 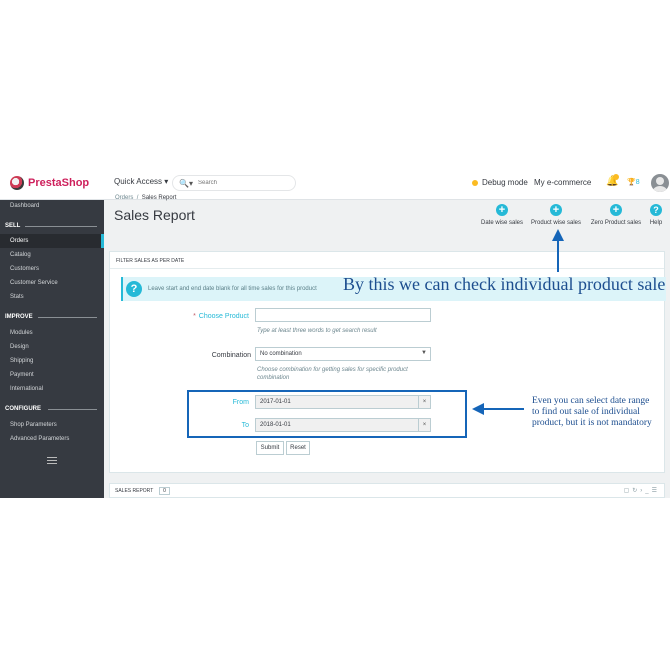 What do you see at coordinates (231, 355) in the screenshot?
I see `combination-label: Combination` at bounding box center [231, 355].